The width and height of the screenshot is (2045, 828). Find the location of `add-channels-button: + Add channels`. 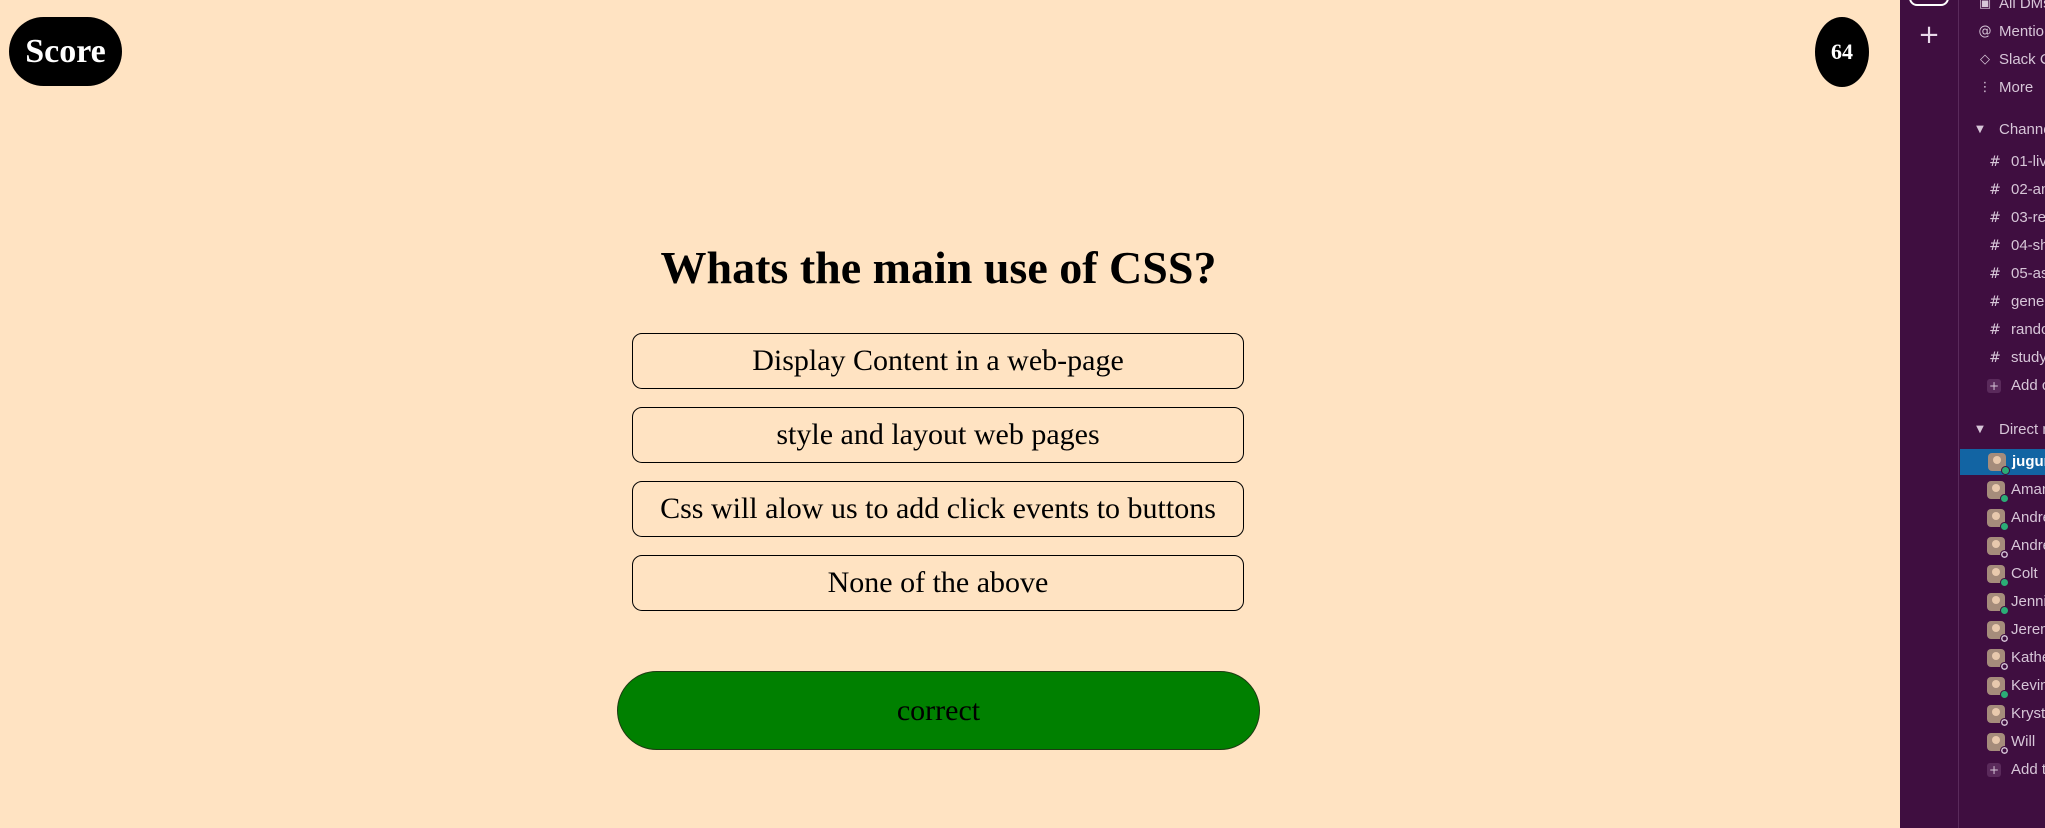

add-channels-button: + Add channels is located at coordinates (2002, 386).